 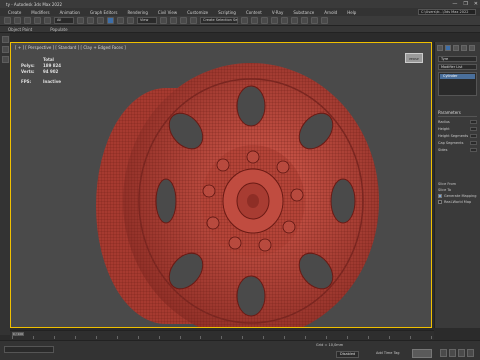 I want to click on render-setup-icon, so click(x=305, y=20).